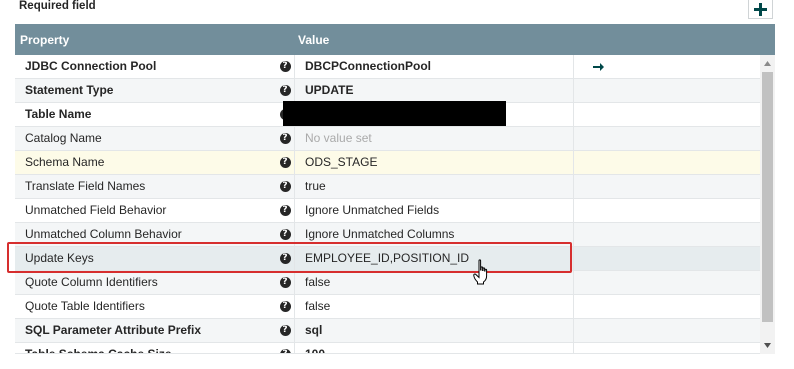 This screenshot has height=369, width=794. Describe the element at coordinates (58, 114) in the screenshot. I see `property-name: Table Name` at that location.